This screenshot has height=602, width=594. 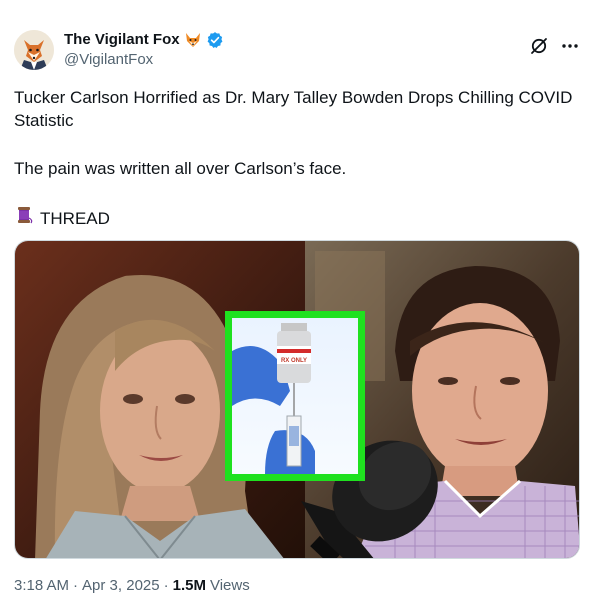 I want to click on post-meta: 3:18 AM · Apr 3, 2025 · 1.5M Views, so click(x=132, y=586).